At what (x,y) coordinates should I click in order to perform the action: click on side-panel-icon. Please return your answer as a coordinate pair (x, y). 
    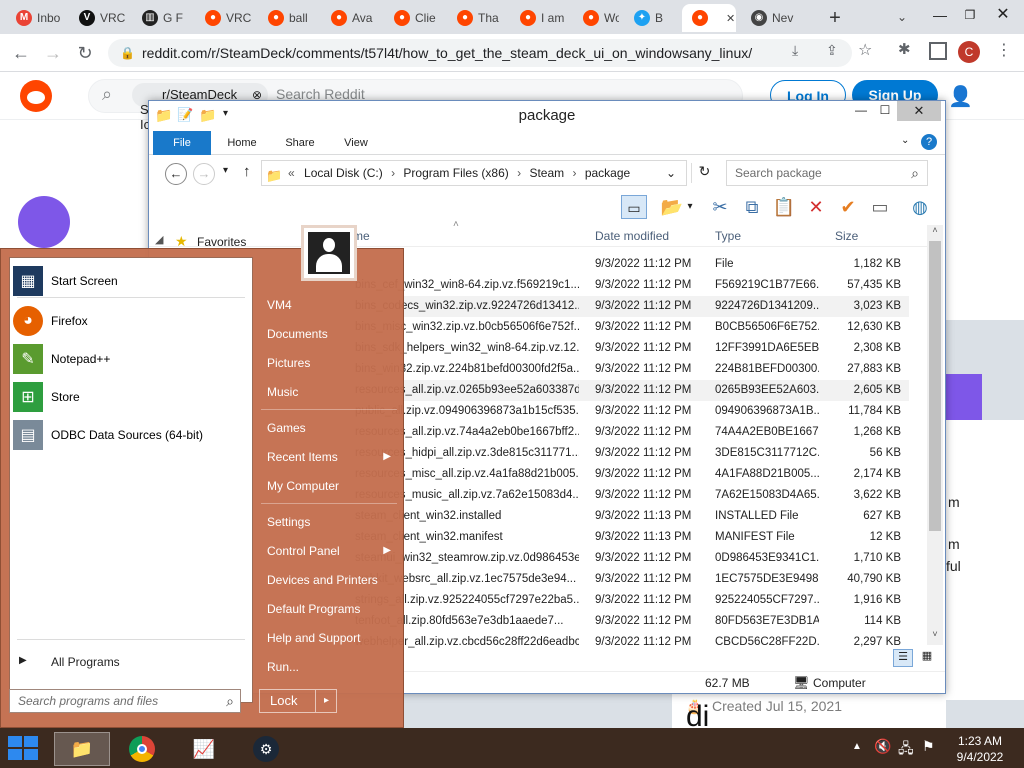
    Looking at the image, I should click on (938, 51).